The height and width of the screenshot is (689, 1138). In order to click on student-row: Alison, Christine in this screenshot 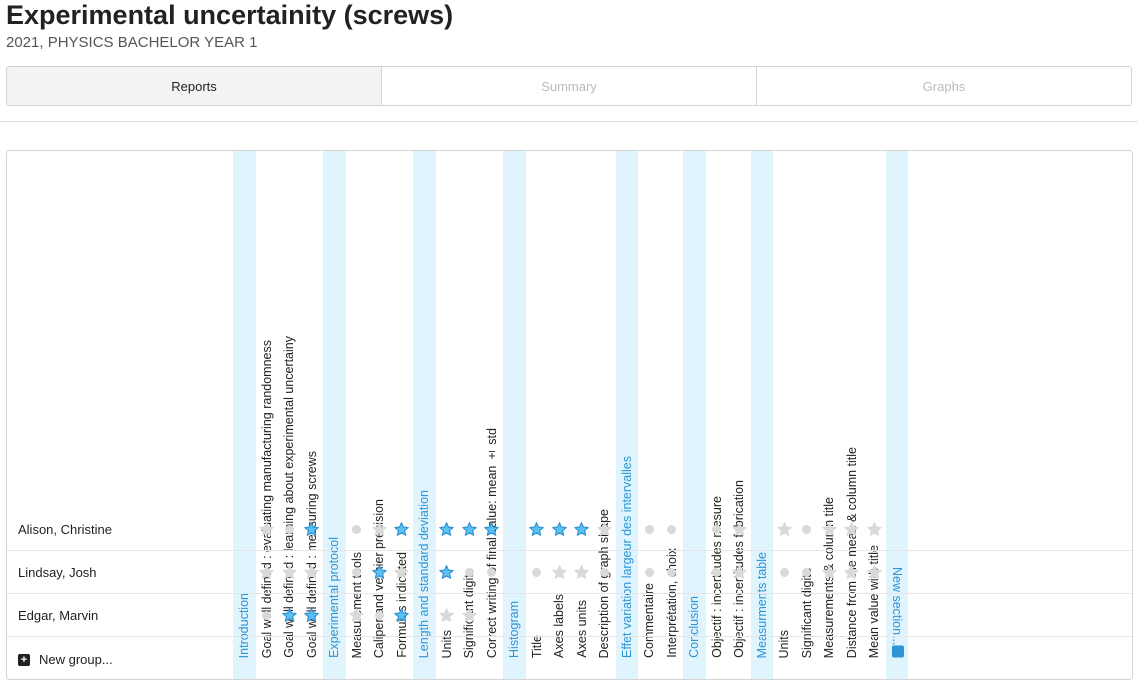, I will do `click(569, 529)`.